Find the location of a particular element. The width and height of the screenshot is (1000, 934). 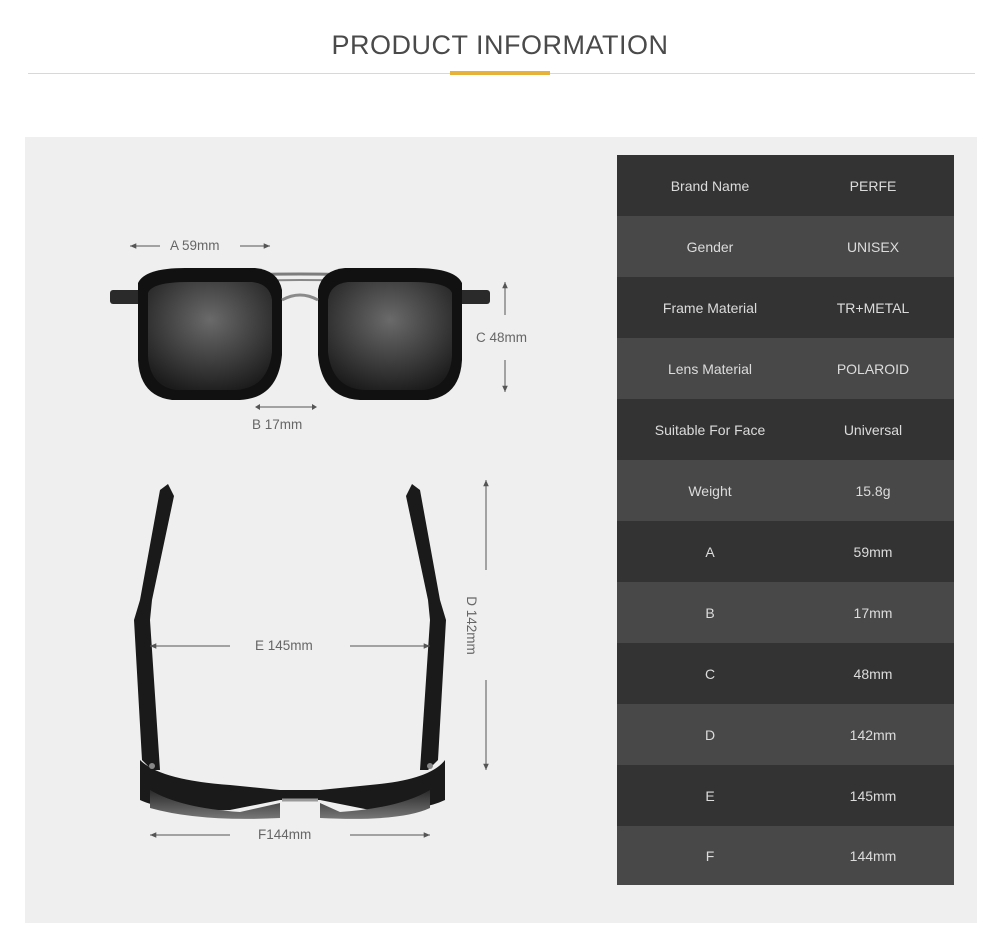

spec-key: E is located at coordinates (710, 795).